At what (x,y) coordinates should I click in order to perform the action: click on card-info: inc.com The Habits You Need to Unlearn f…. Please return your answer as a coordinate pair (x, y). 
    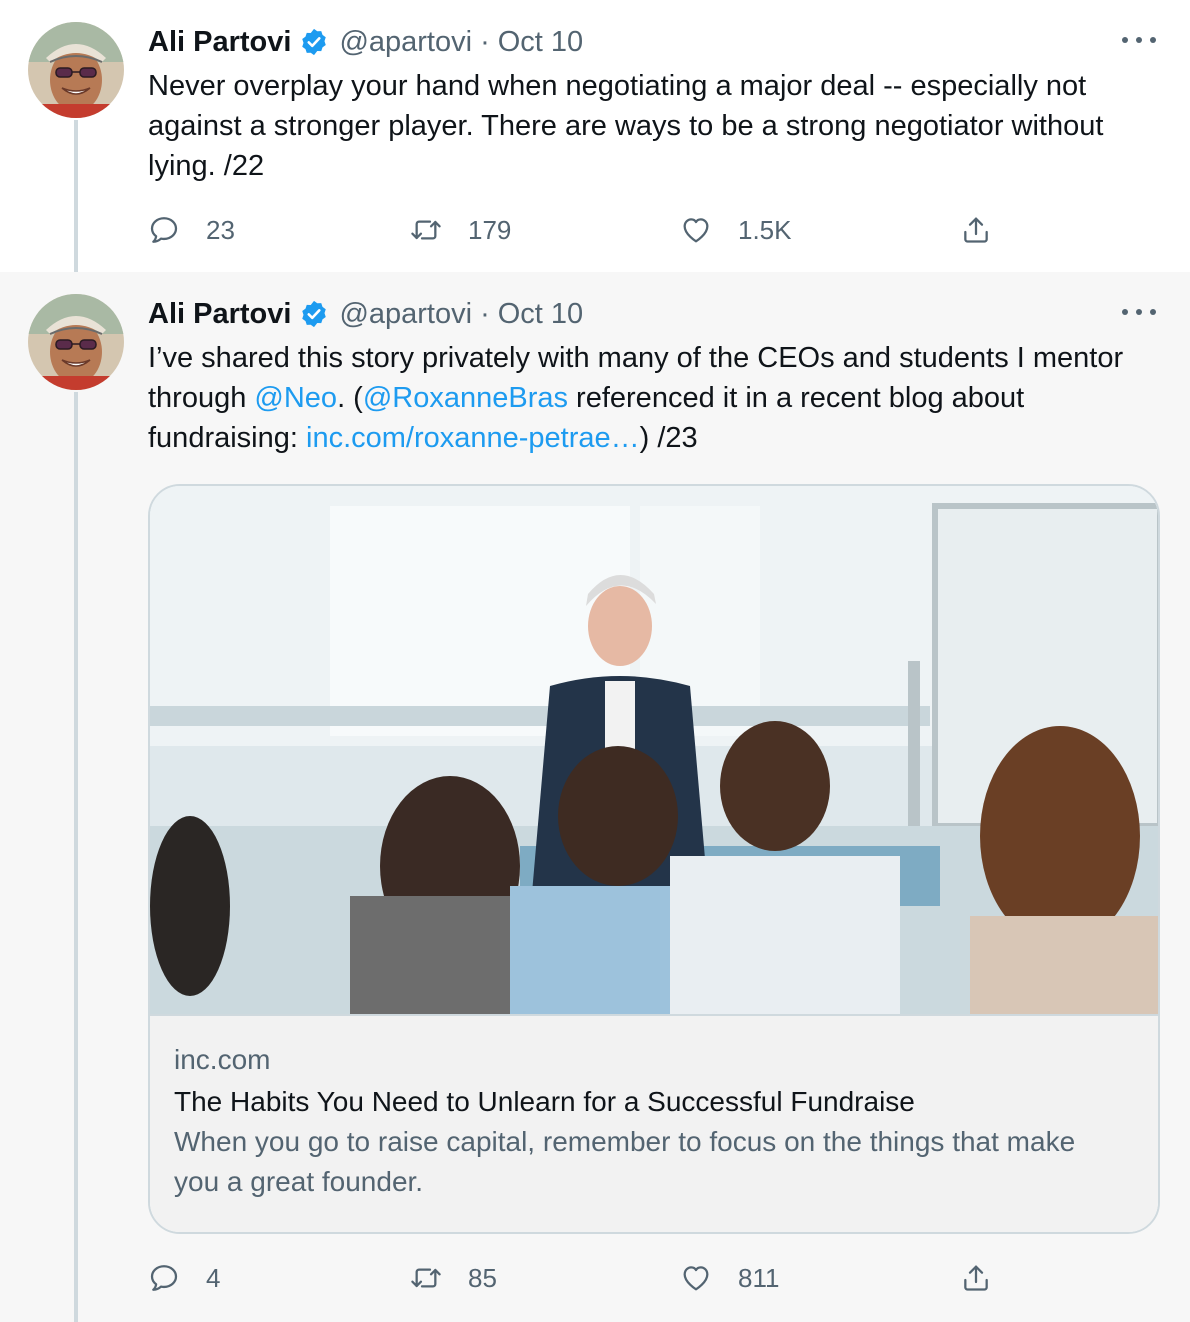
    Looking at the image, I should click on (654, 1124).